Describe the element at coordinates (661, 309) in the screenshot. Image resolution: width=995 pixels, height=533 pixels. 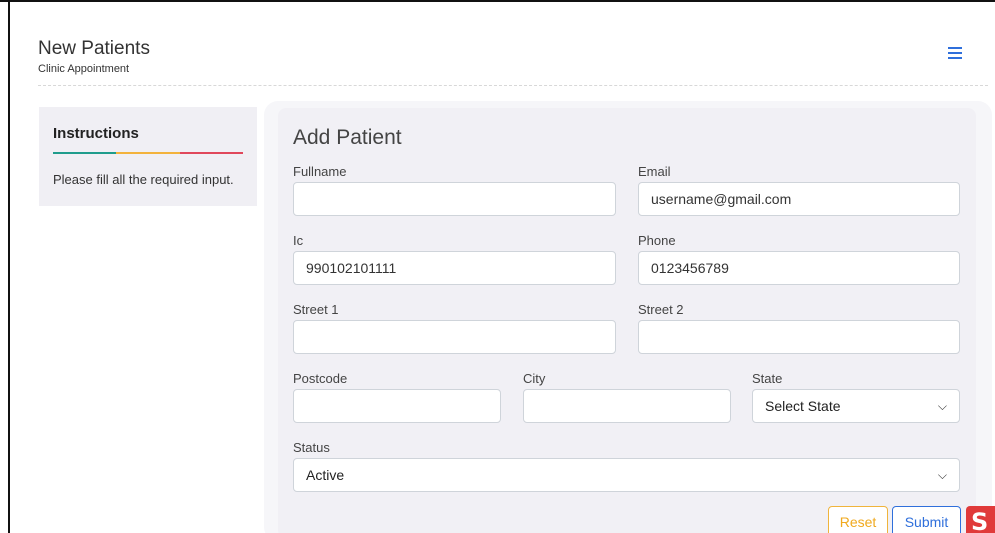
I see `street2-label: Street 2` at that location.